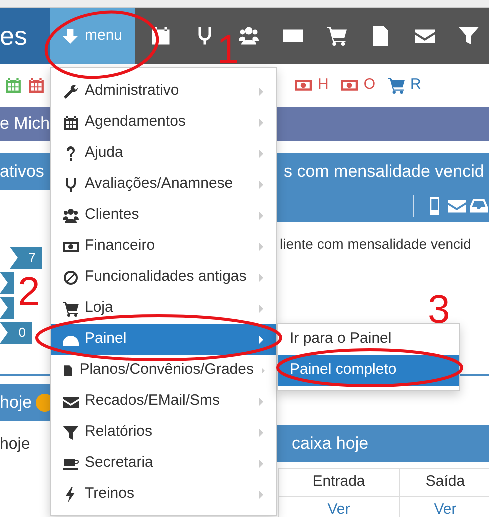 The image size is (489, 517). Describe the element at coordinates (163, 339) in the screenshot. I see `menu-item: Painel` at that location.